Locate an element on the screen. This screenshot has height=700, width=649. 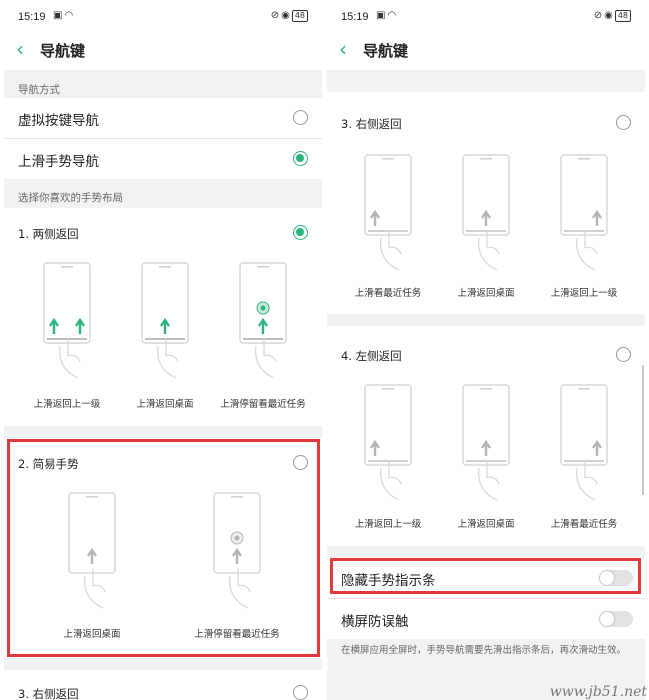
layout-card-right-back: 3. 右侧返回 is located at coordinates (163, 685).